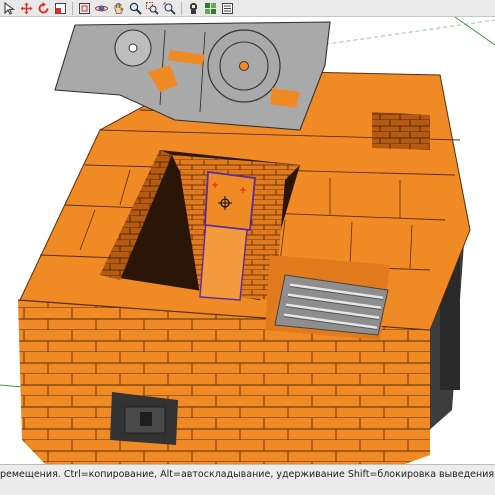  Describe the element at coordinates (169, 8) in the screenshot. I see `zoom-extents-icon` at that location.